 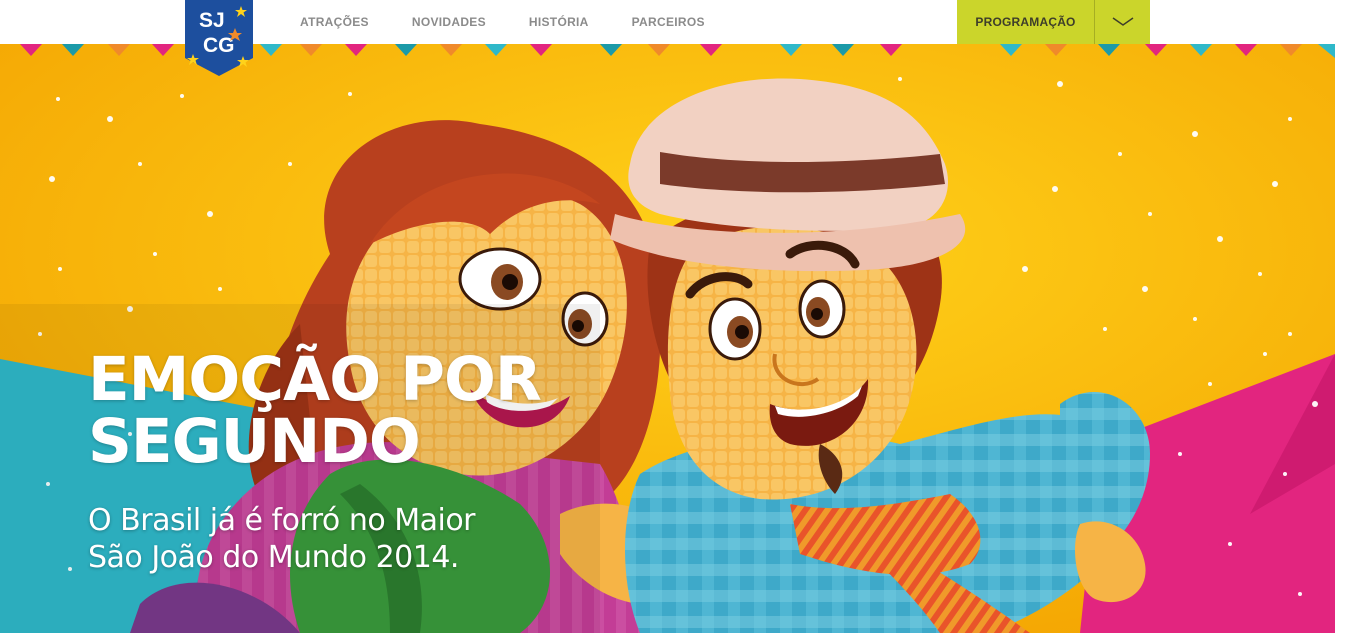 I want to click on programacao-menu: PROGRAMAÇÃO, so click(x=1053, y=22).